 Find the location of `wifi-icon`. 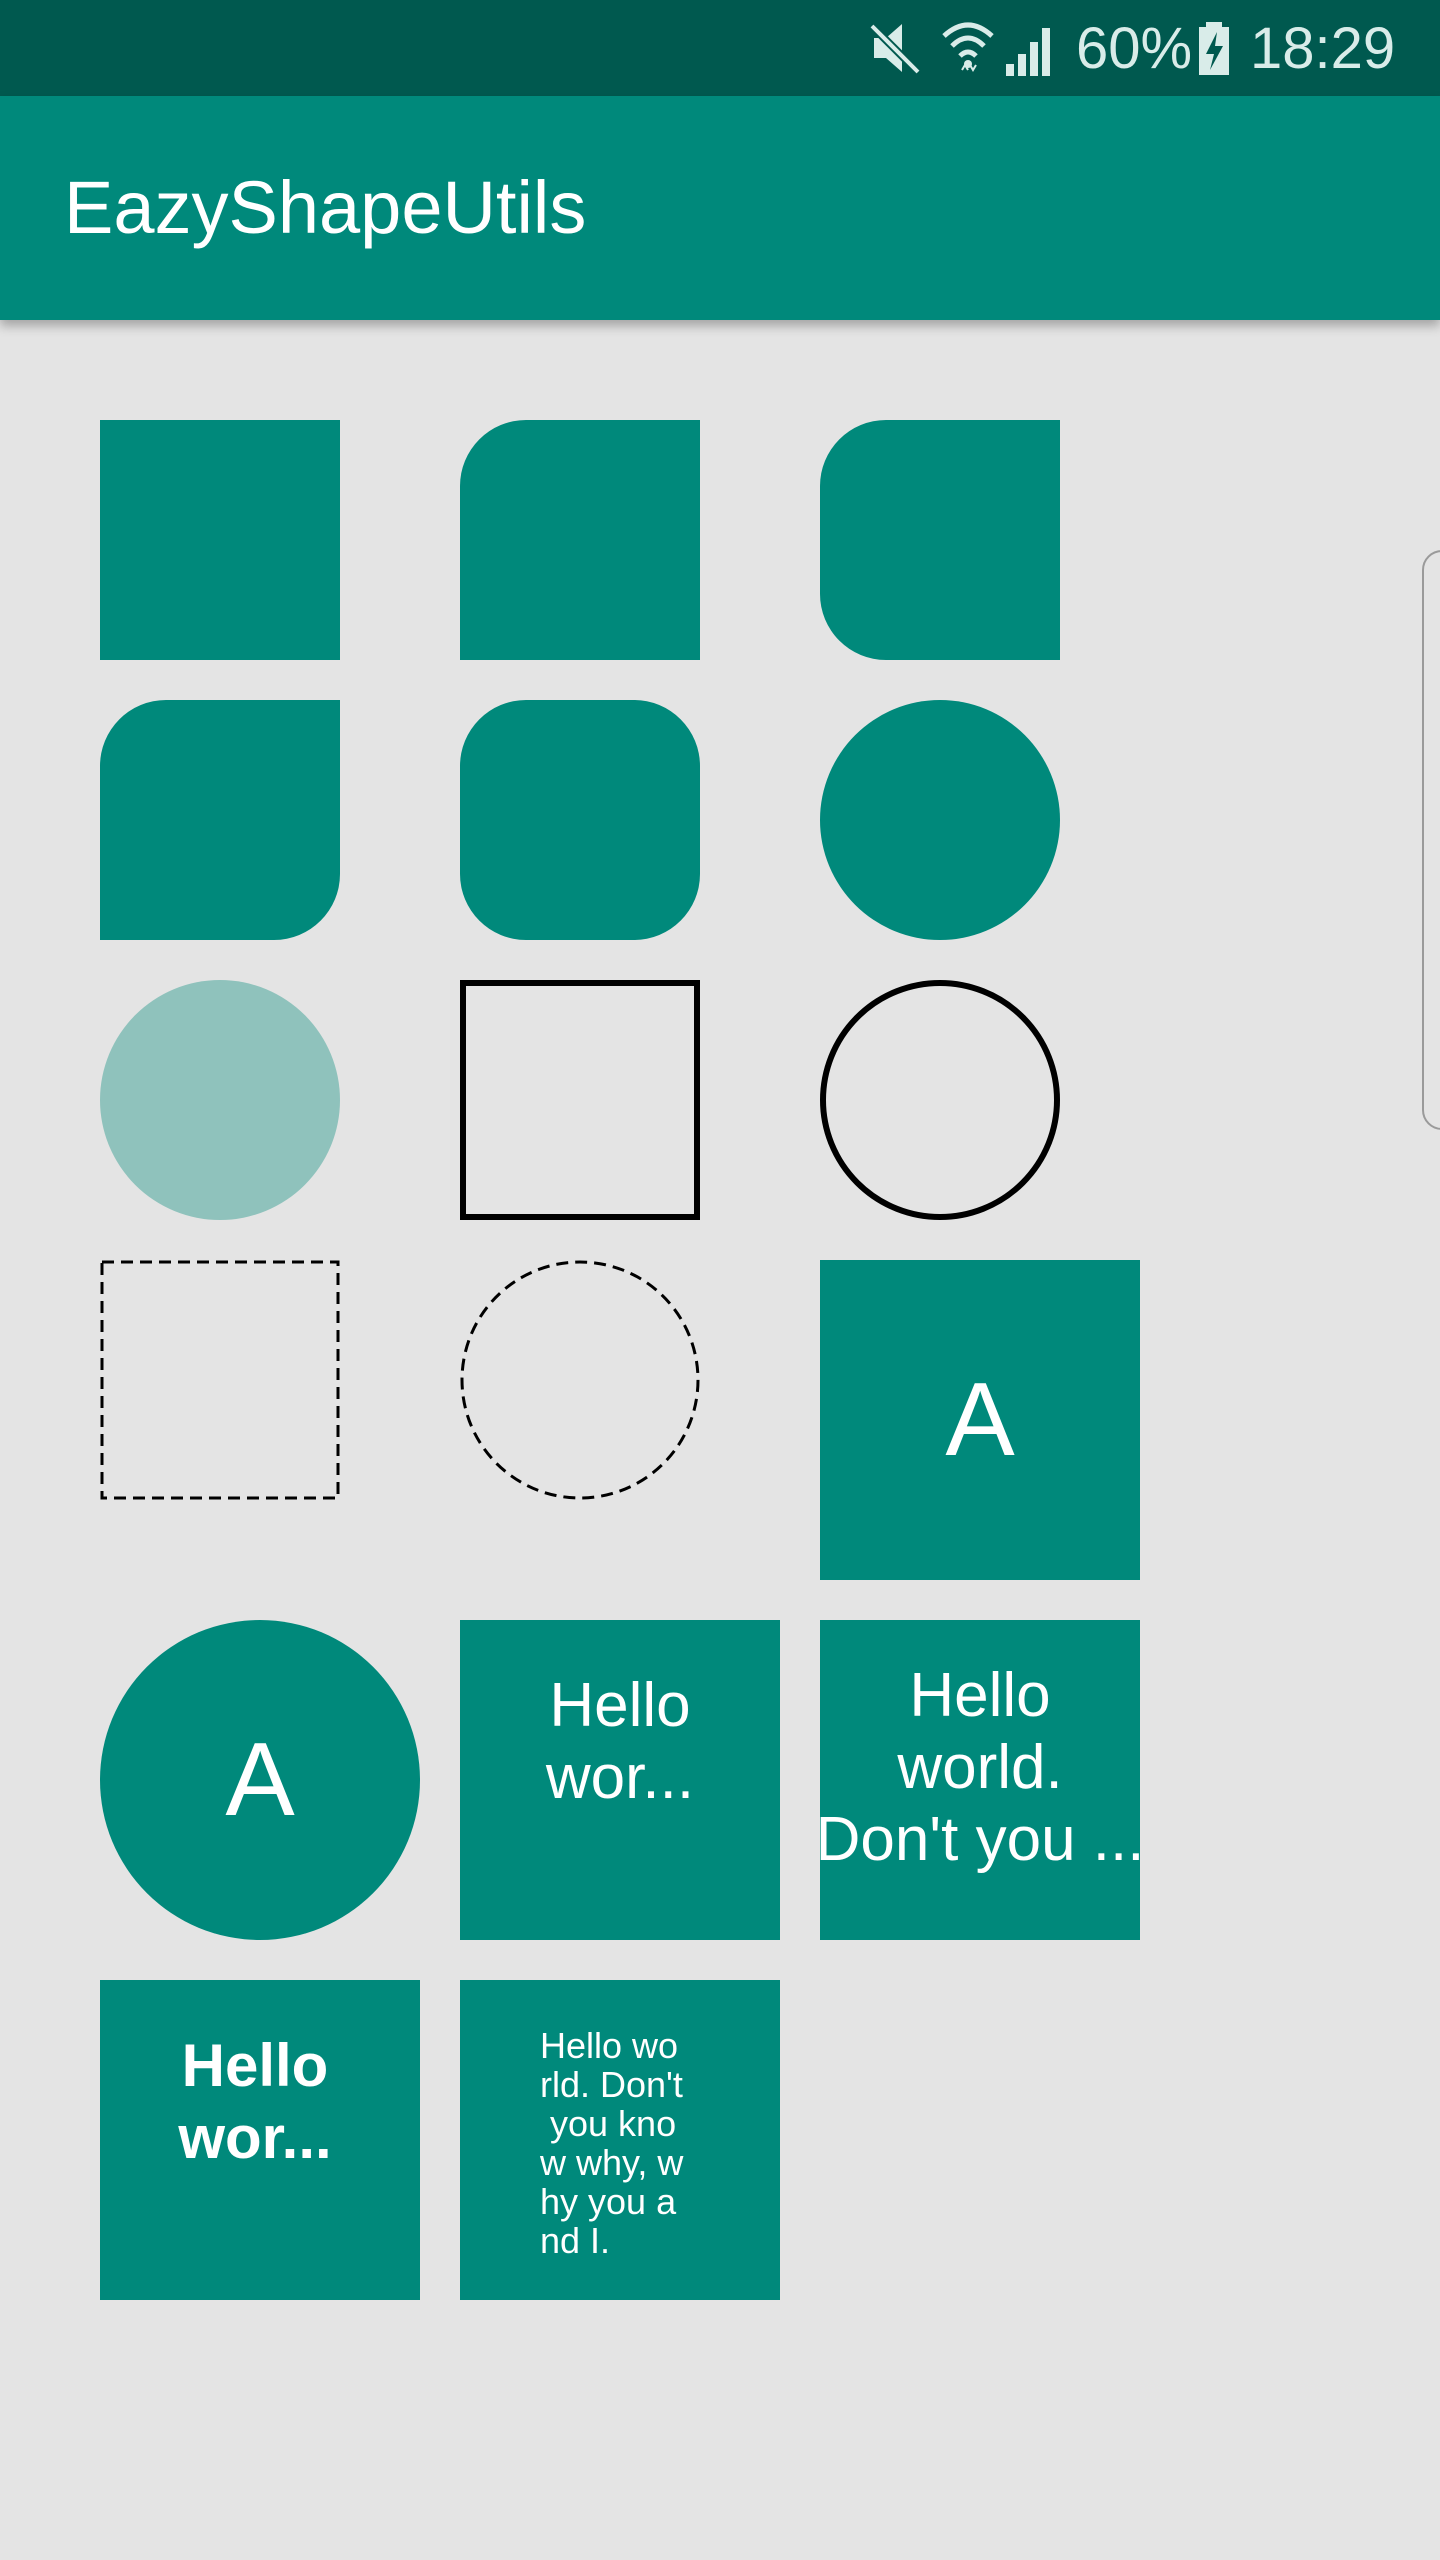

wifi-icon is located at coordinates (968, 47).